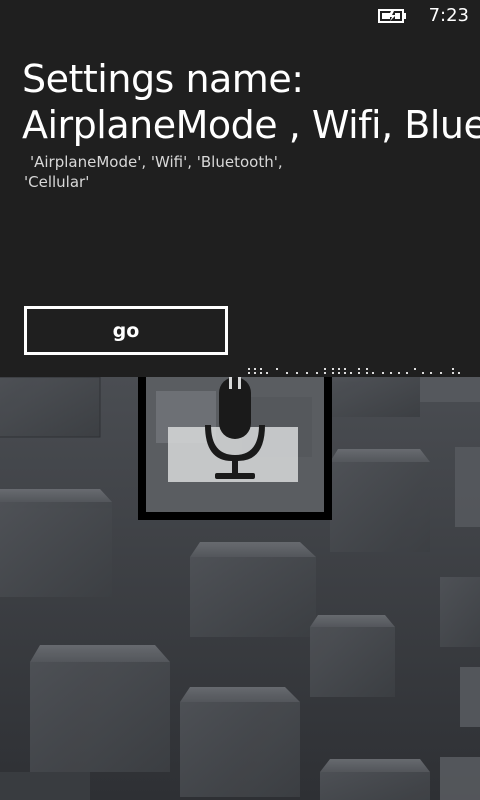 Image resolution: width=480 pixels, height=800 pixels. Describe the element at coordinates (126, 330) in the screenshot. I see `go-button: go` at that location.